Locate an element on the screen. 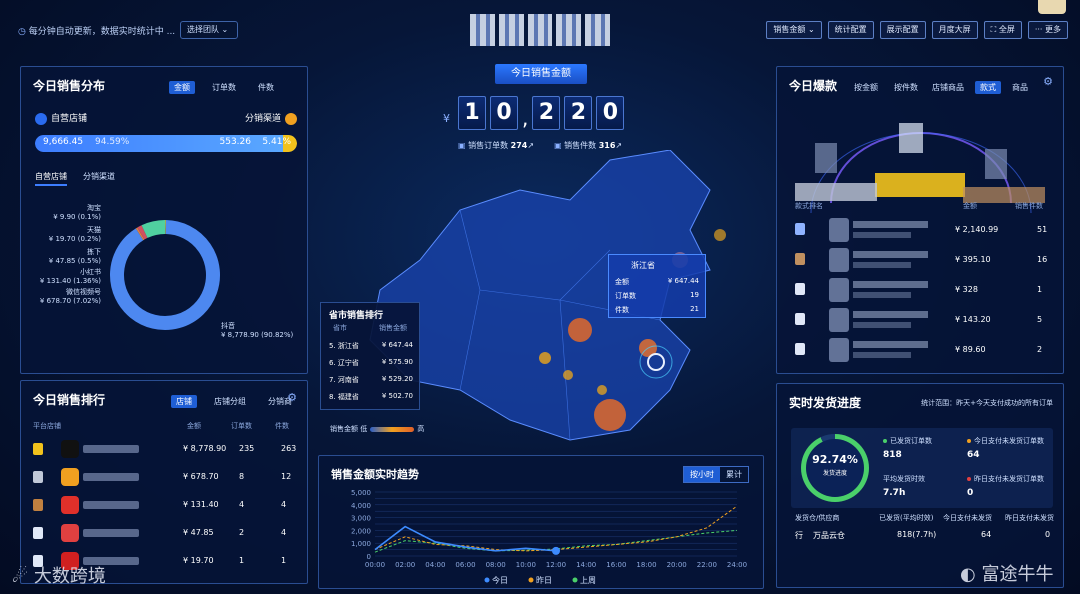 The width and height of the screenshot is (1080, 594). dist-progress-bar: 9,666.45 94.59% 553.26 5.41% is located at coordinates (166, 143).